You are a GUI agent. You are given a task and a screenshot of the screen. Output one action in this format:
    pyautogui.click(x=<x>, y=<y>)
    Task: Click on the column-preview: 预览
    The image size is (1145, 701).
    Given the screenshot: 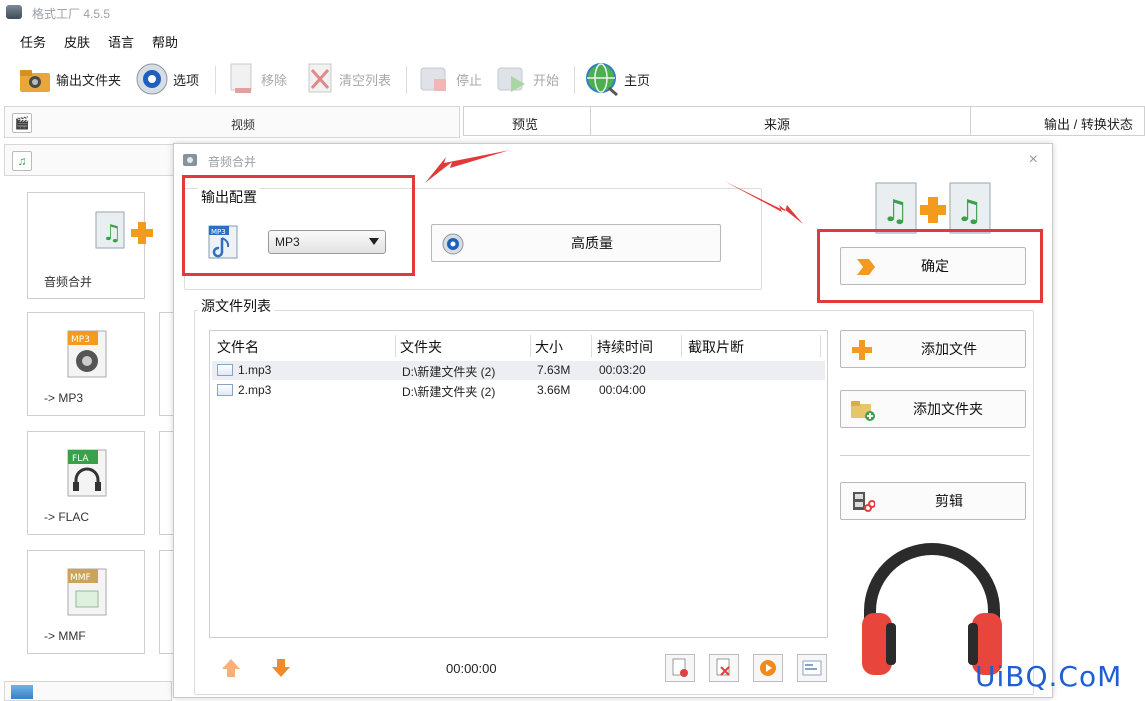 What is the action you would take?
    pyautogui.click(x=525, y=123)
    